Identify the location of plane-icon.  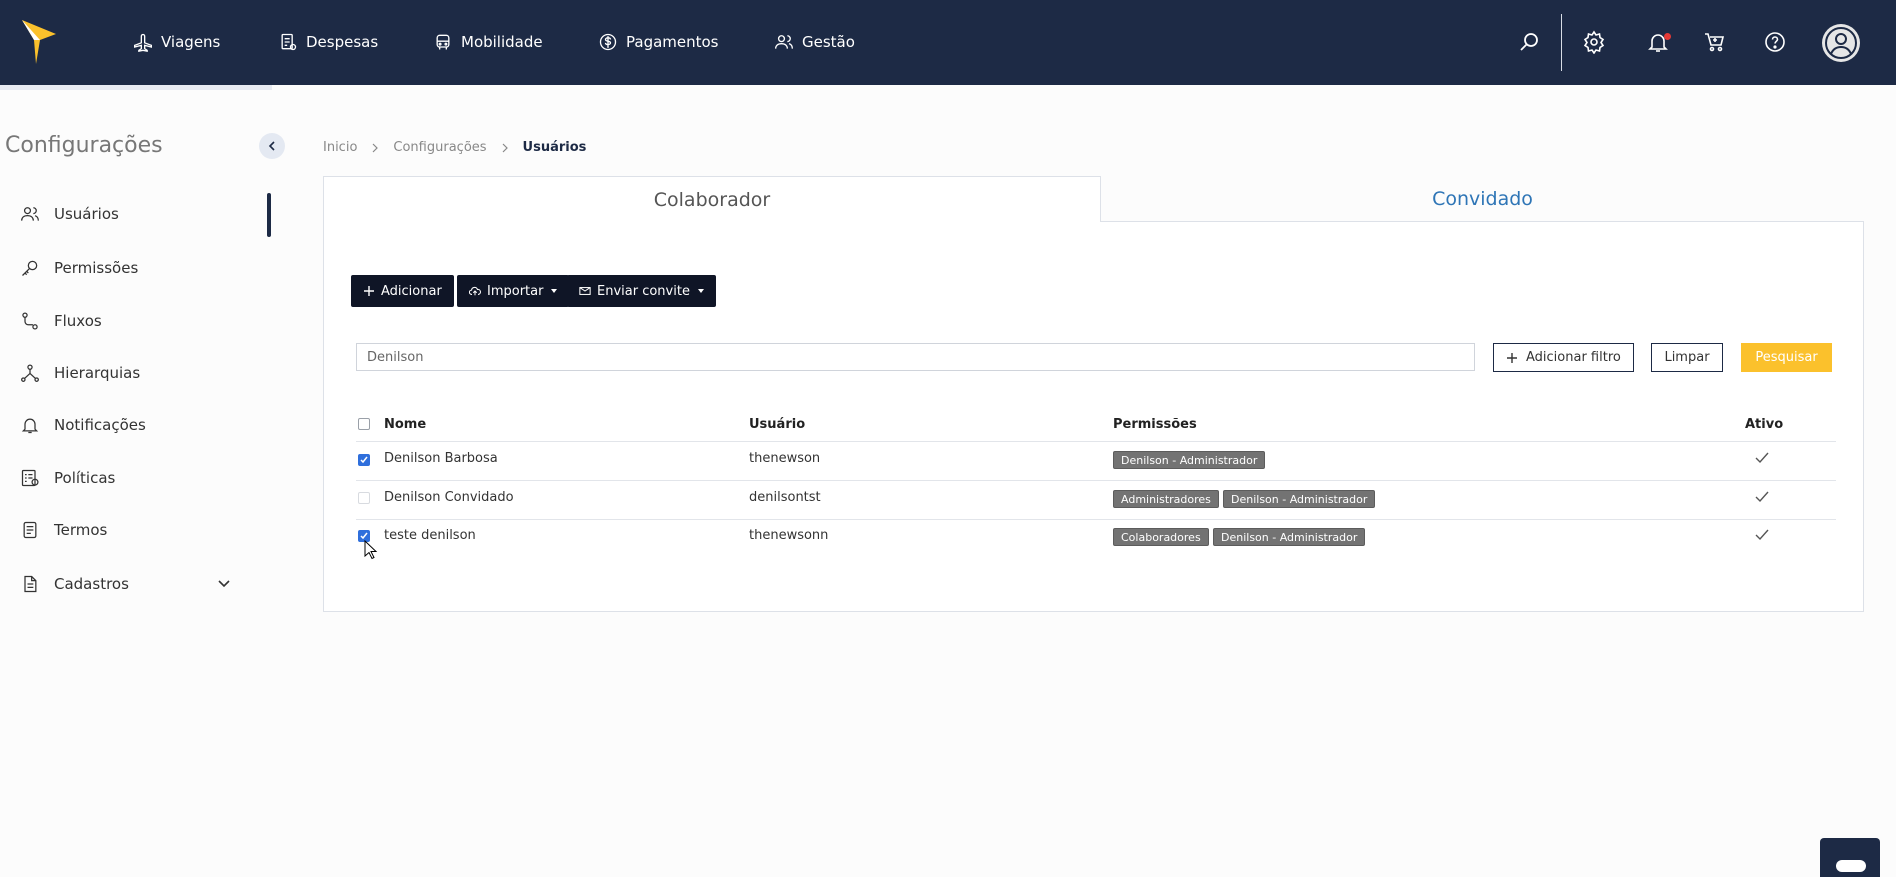
(143, 42).